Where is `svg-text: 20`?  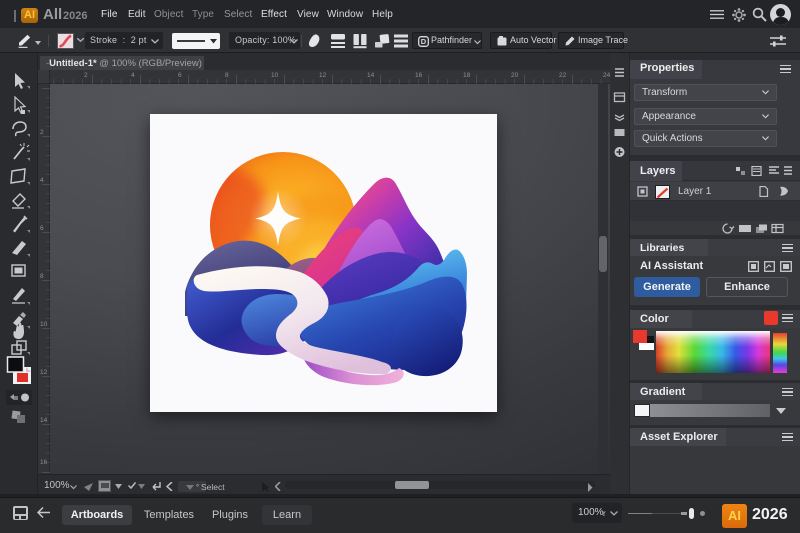
svg-text: 20 is located at coordinates (515, 75).